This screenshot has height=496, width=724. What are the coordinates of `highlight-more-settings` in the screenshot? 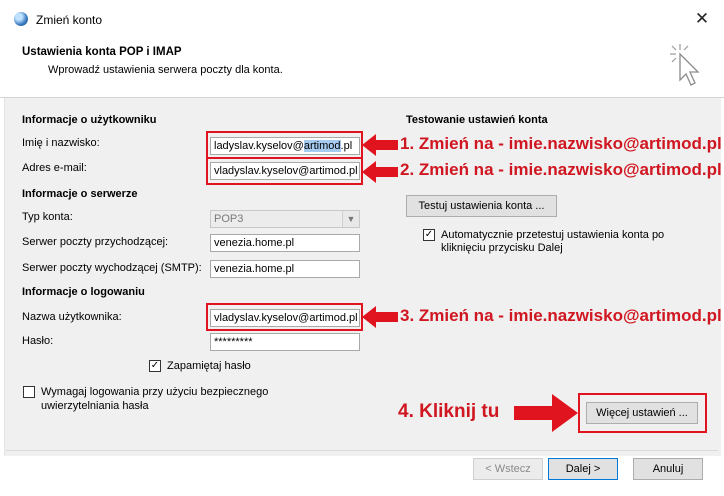 It's located at (642, 413).